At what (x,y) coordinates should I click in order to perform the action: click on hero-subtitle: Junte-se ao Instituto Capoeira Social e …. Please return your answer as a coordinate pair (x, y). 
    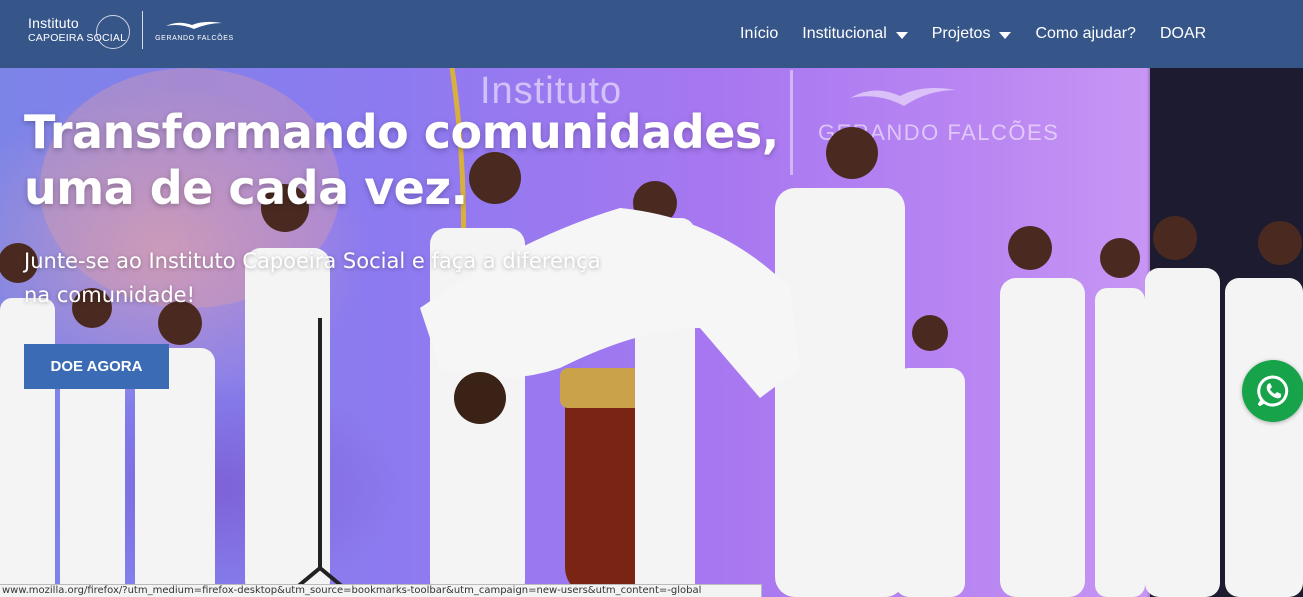
    Looking at the image, I should click on (312, 278).